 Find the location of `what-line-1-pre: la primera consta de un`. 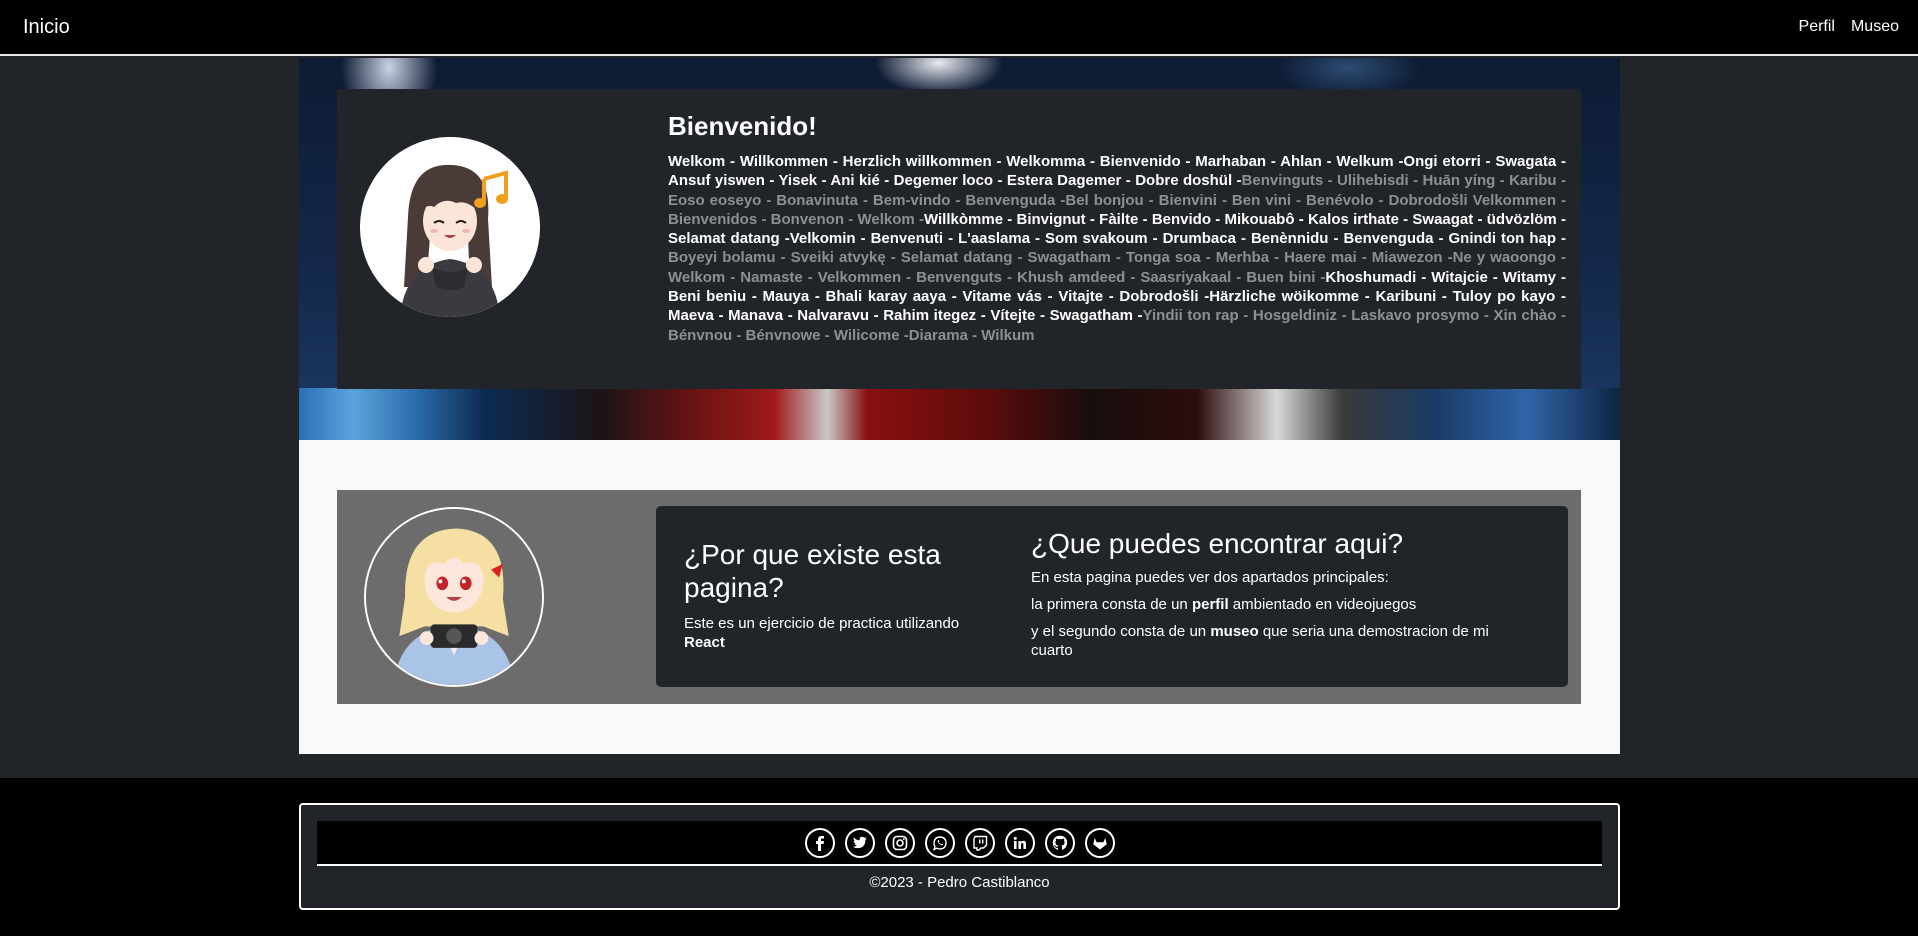

what-line-1-pre: la primera consta de un is located at coordinates (1109, 604).